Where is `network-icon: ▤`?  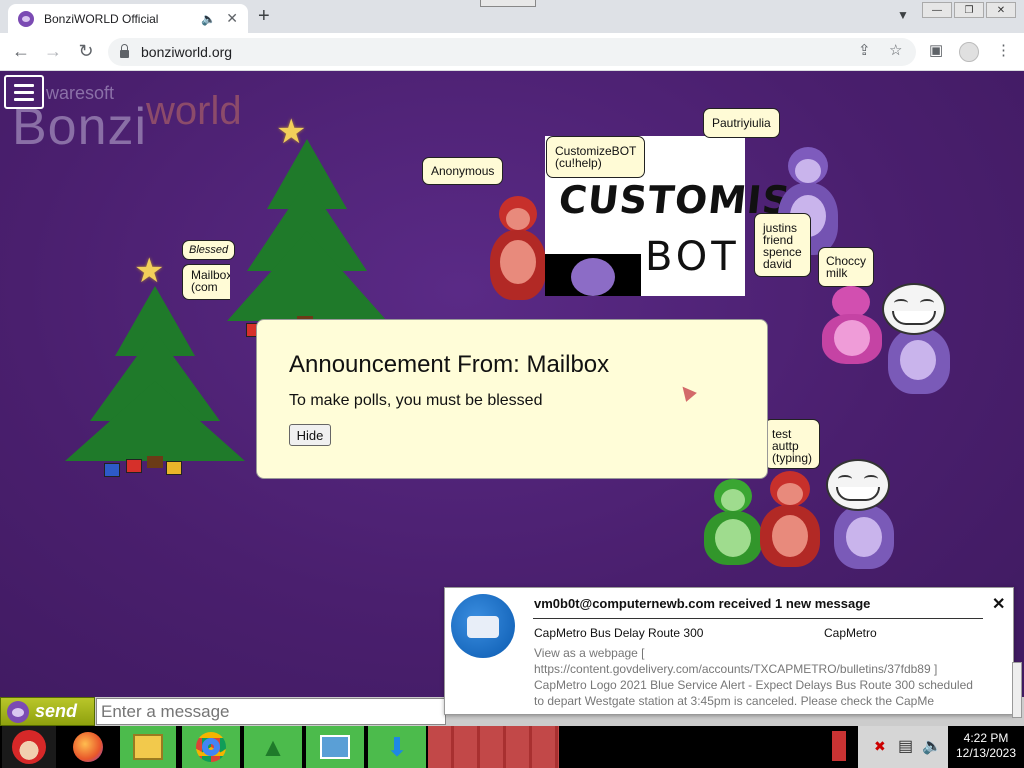
network-icon: ▤ is located at coordinates (905, 746).